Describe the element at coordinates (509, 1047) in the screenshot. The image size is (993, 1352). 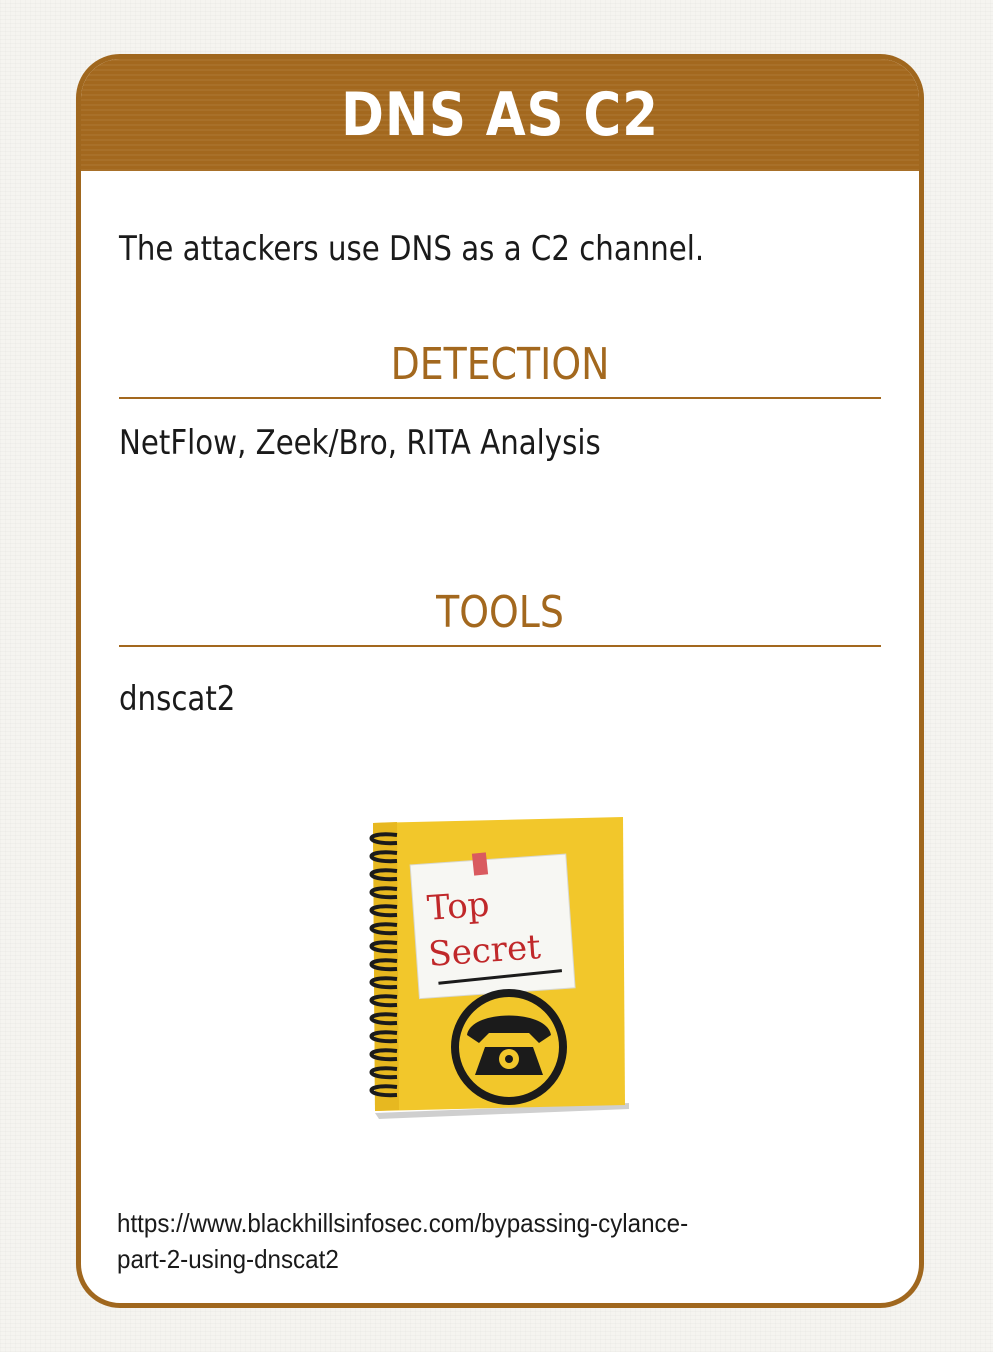
I see `telephone-icon` at that location.